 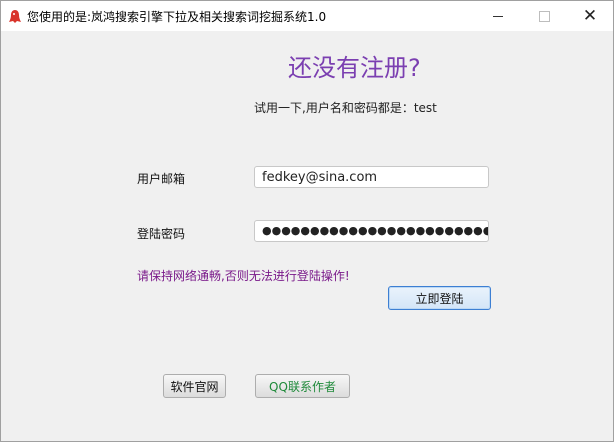 What do you see at coordinates (161, 179) in the screenshot?
I see `email-label: 用户邮箱` at bounding box center [161, 179].